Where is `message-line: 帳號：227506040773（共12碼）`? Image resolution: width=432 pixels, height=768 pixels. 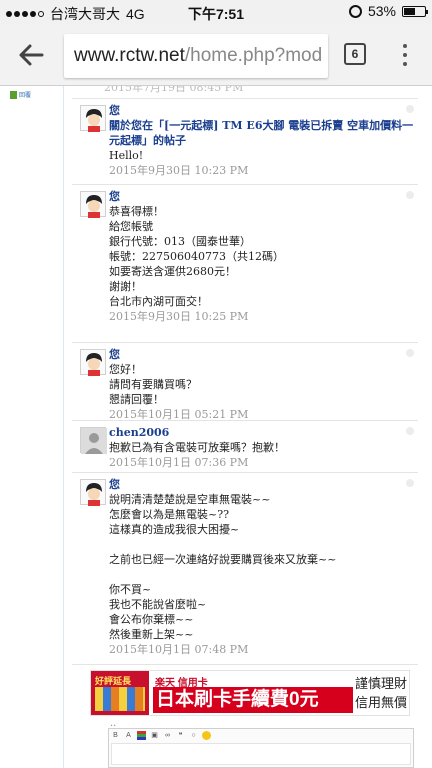 message-line: 帳號：227506040773（共12碼） is located at coordinates (196, 256).